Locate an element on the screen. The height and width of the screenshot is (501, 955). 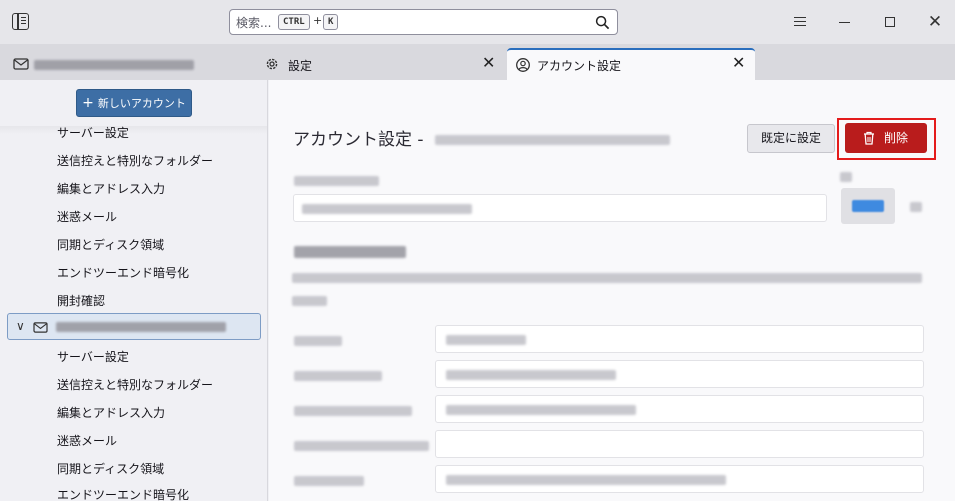
color-reset-blurred is located at coordinates (916, 207).